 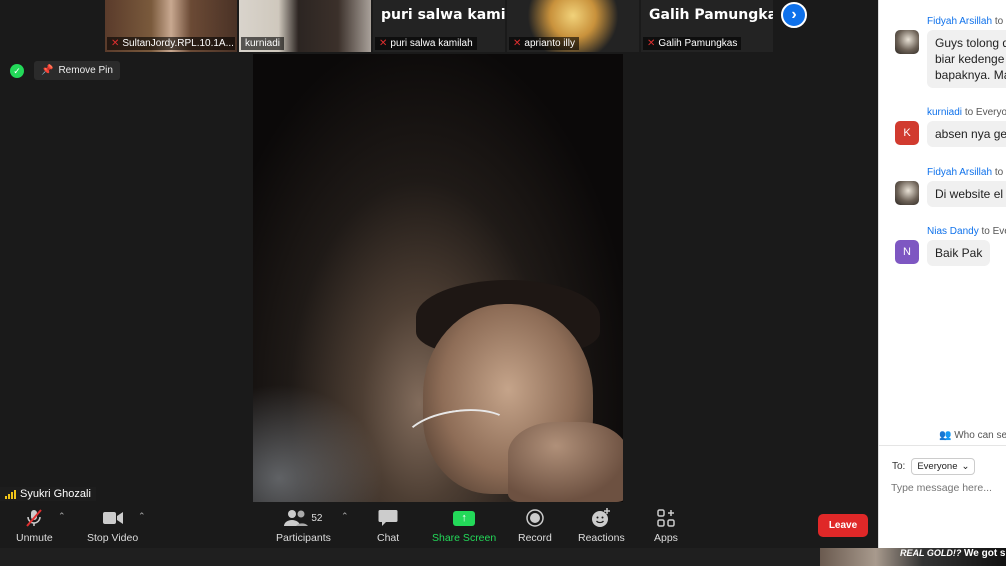 I want to click on record-icon, so click(x=535, y=518).